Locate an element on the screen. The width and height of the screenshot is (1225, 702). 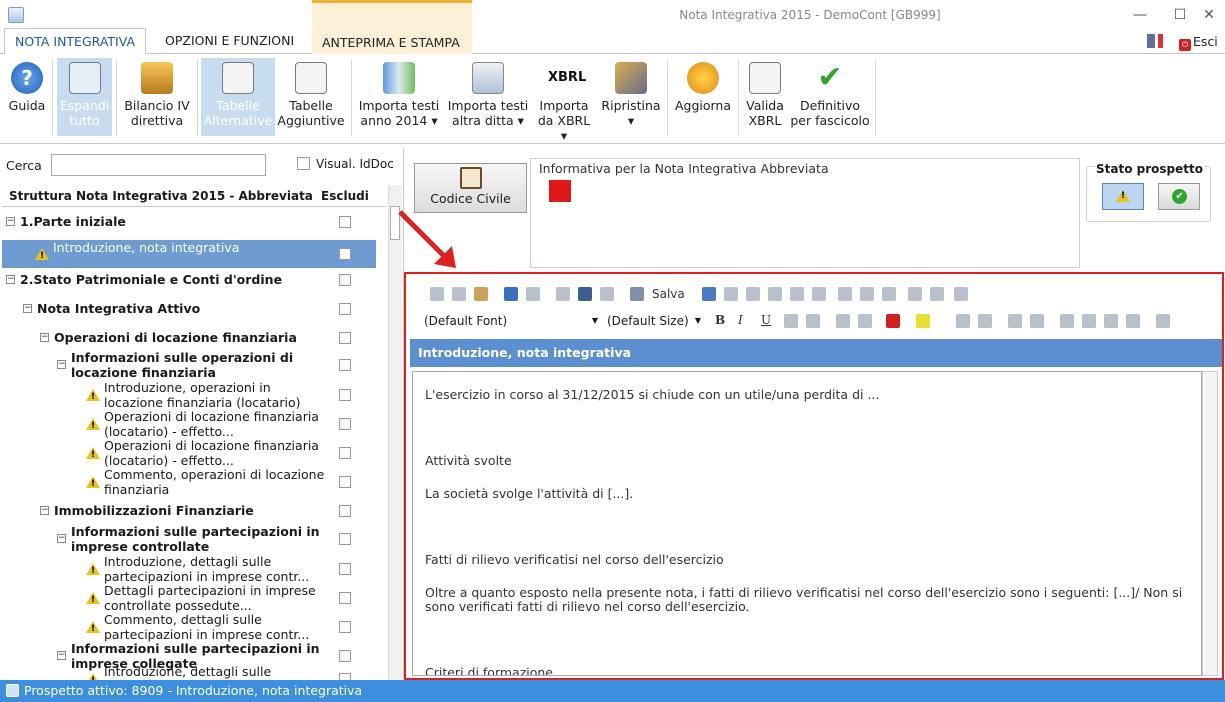
search-input is located at coordinates (158, 165).